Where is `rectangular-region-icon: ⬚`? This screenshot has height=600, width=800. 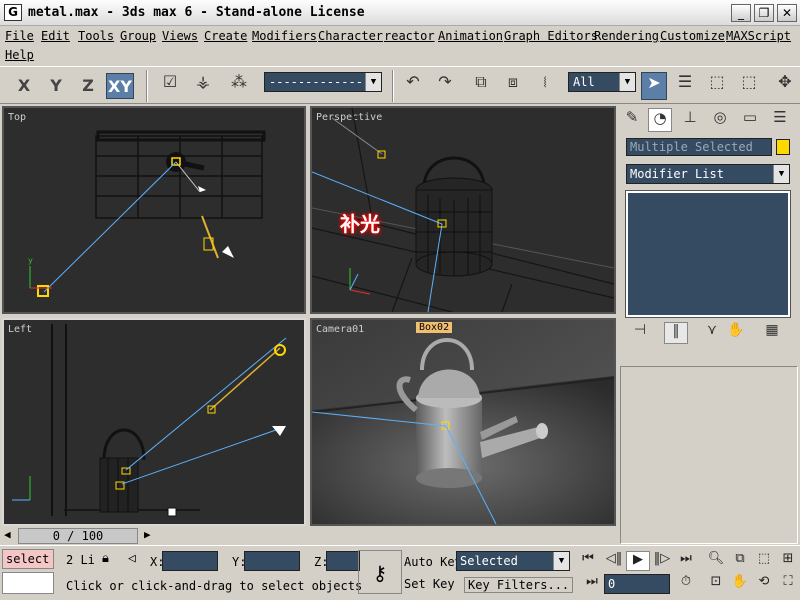
rectangular-region-icon: ⬚ is located at coordinates (717, 86).